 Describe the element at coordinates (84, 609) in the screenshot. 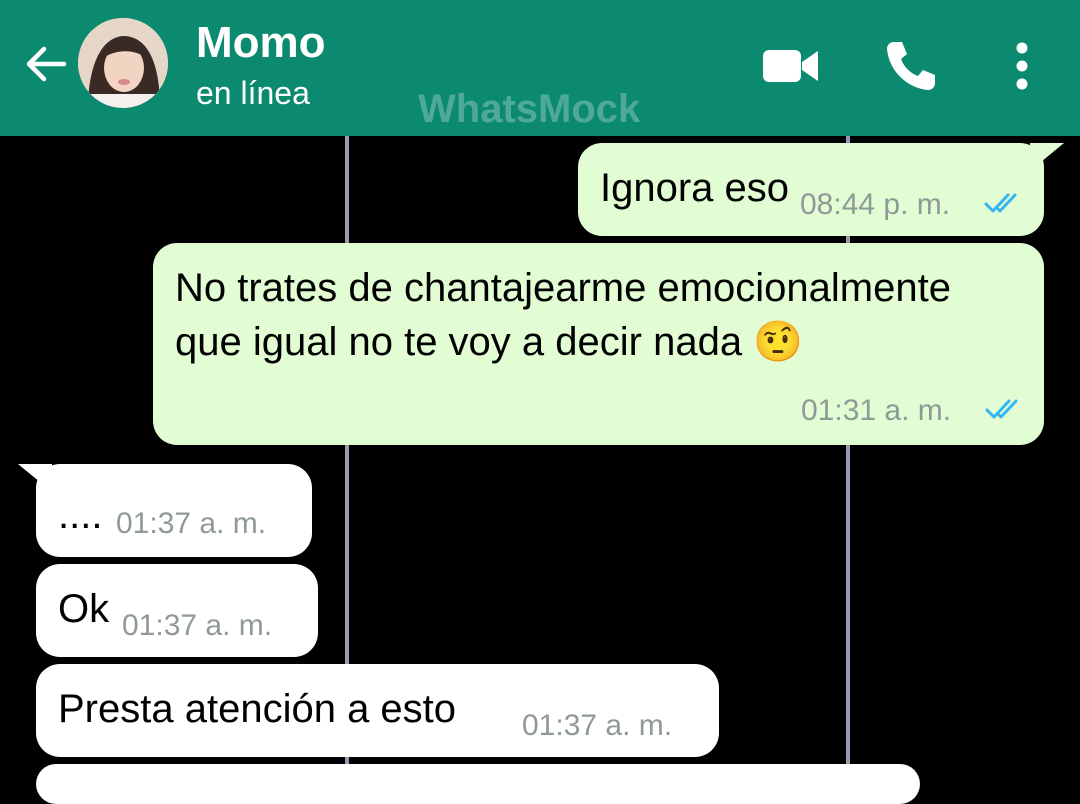

I see `message-text: Ok` at that location.